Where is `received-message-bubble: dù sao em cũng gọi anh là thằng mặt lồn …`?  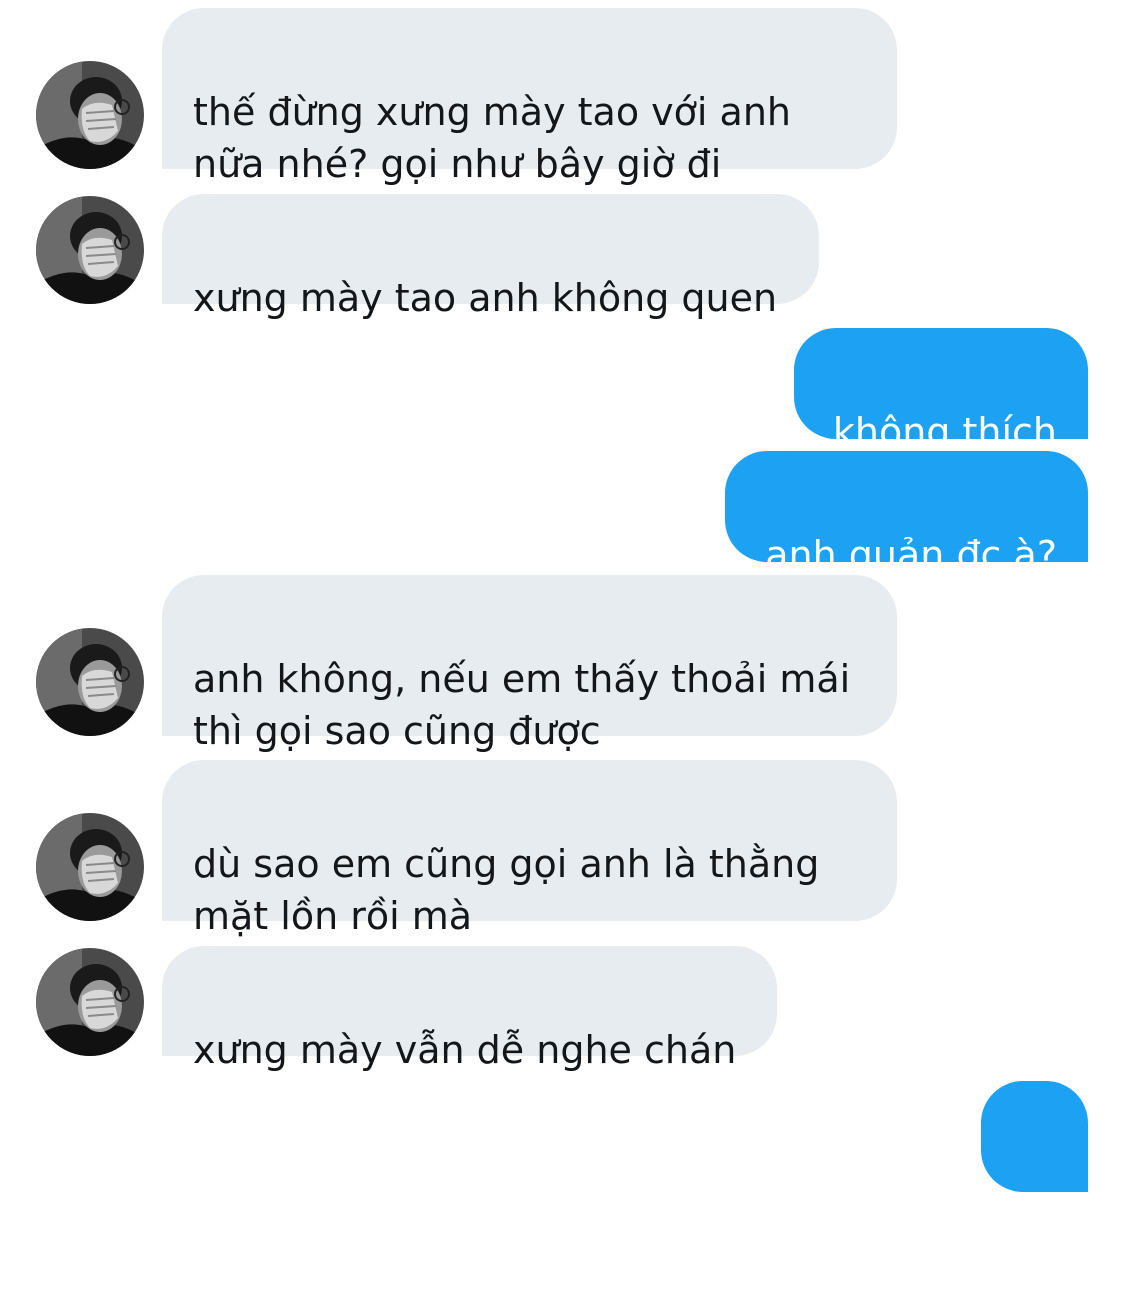
received-message-bubble: dù sao em cũng gọi anh là thằng mặt lồn … is located at coordinates (529, 849).